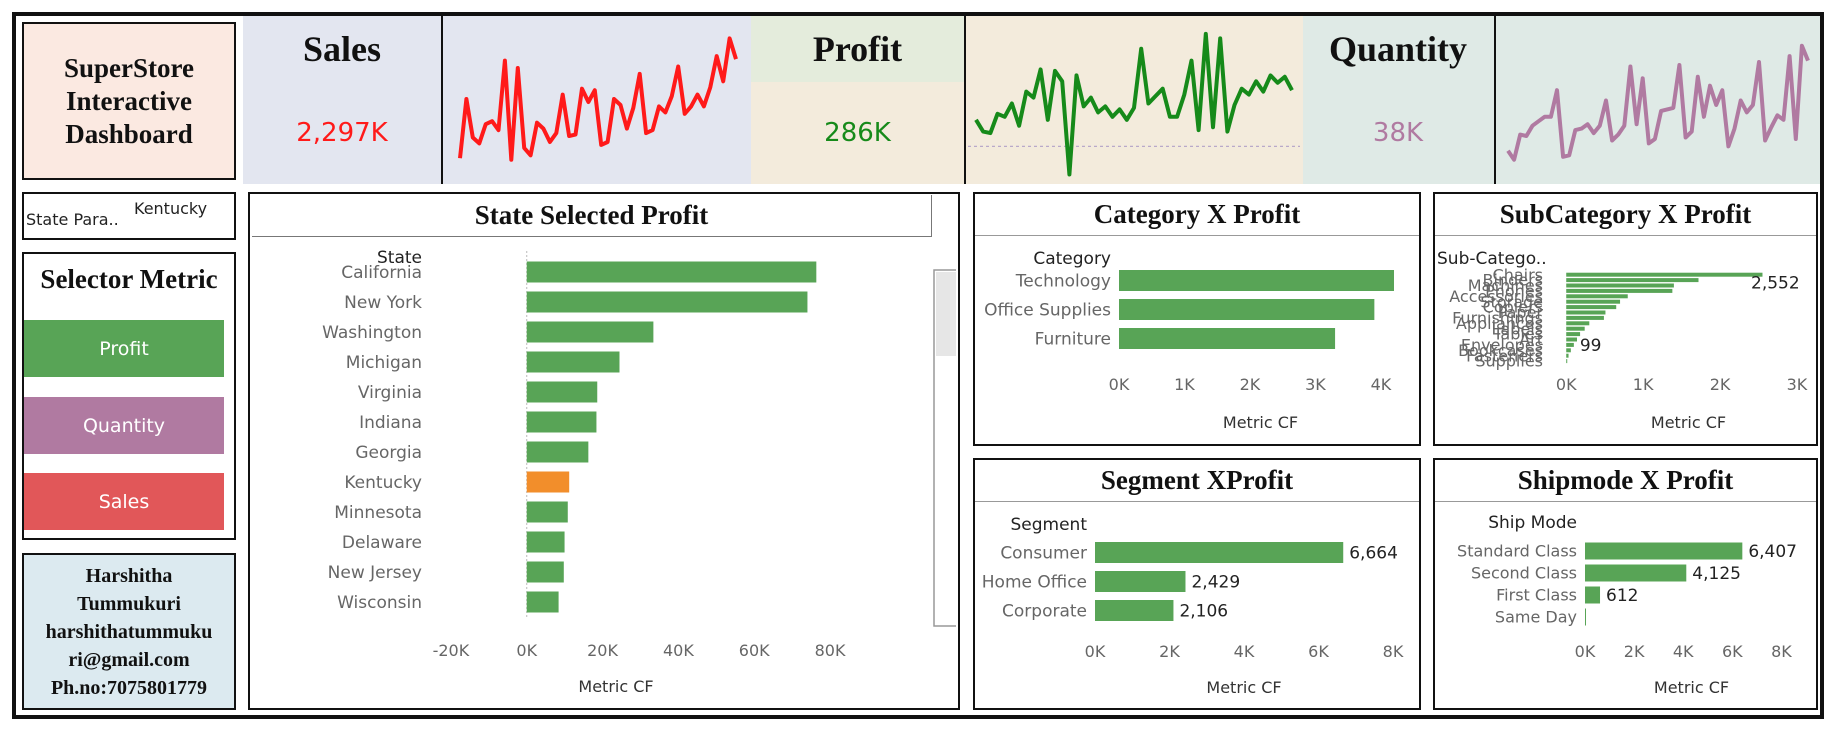  Describe the element at coordinates (1044, 611) in the screenshot. I see `category-label: Corporate` at that location.